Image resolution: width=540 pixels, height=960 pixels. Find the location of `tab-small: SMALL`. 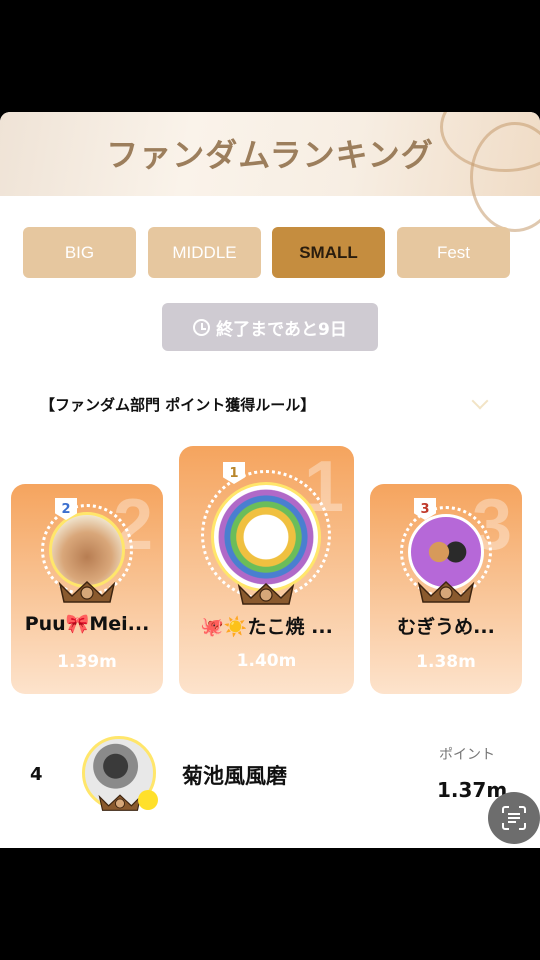

tab-small: SMALL is located at coordinates (328, 252).